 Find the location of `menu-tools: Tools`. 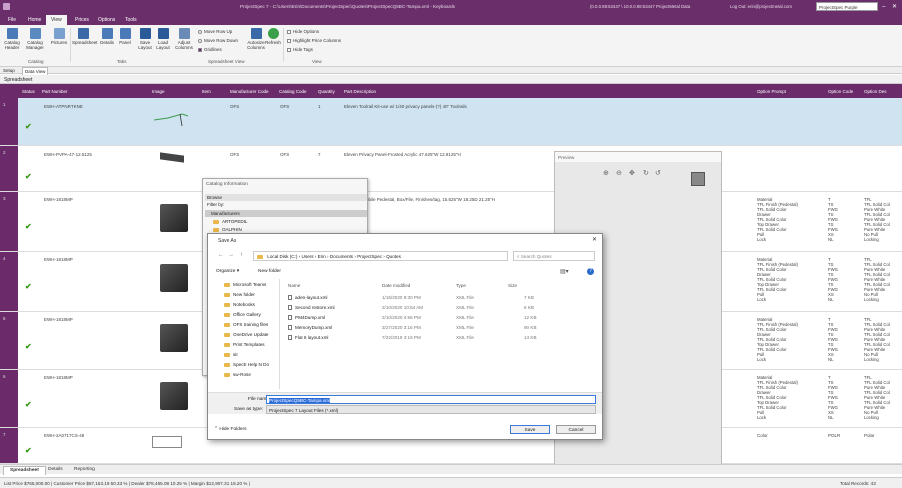

menu-tools: Tools is located at coordinates (131, 20).